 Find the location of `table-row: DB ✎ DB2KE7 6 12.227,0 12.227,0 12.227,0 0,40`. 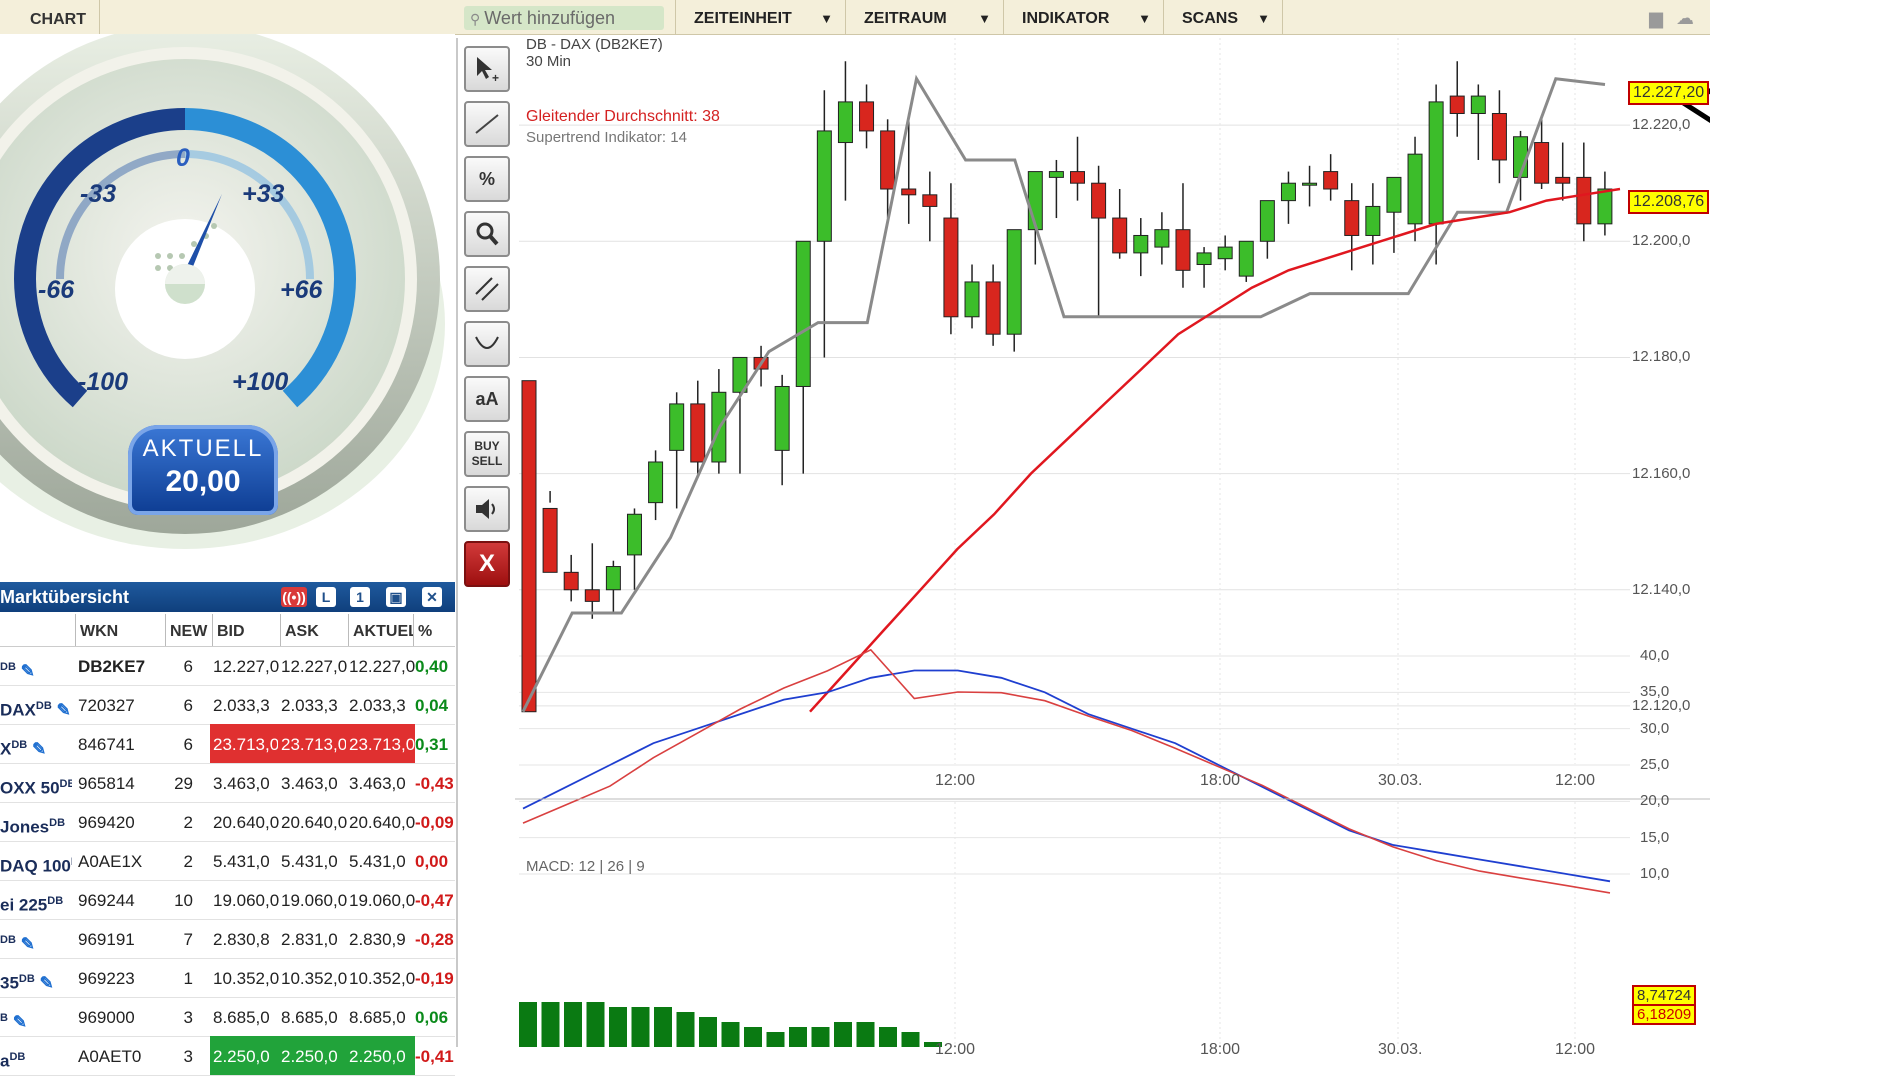

table-row: DB ✎ DB2KE7 6 12.227,0 12.227,0 12.227,0 0,40 is located at coordinates (227, 666).